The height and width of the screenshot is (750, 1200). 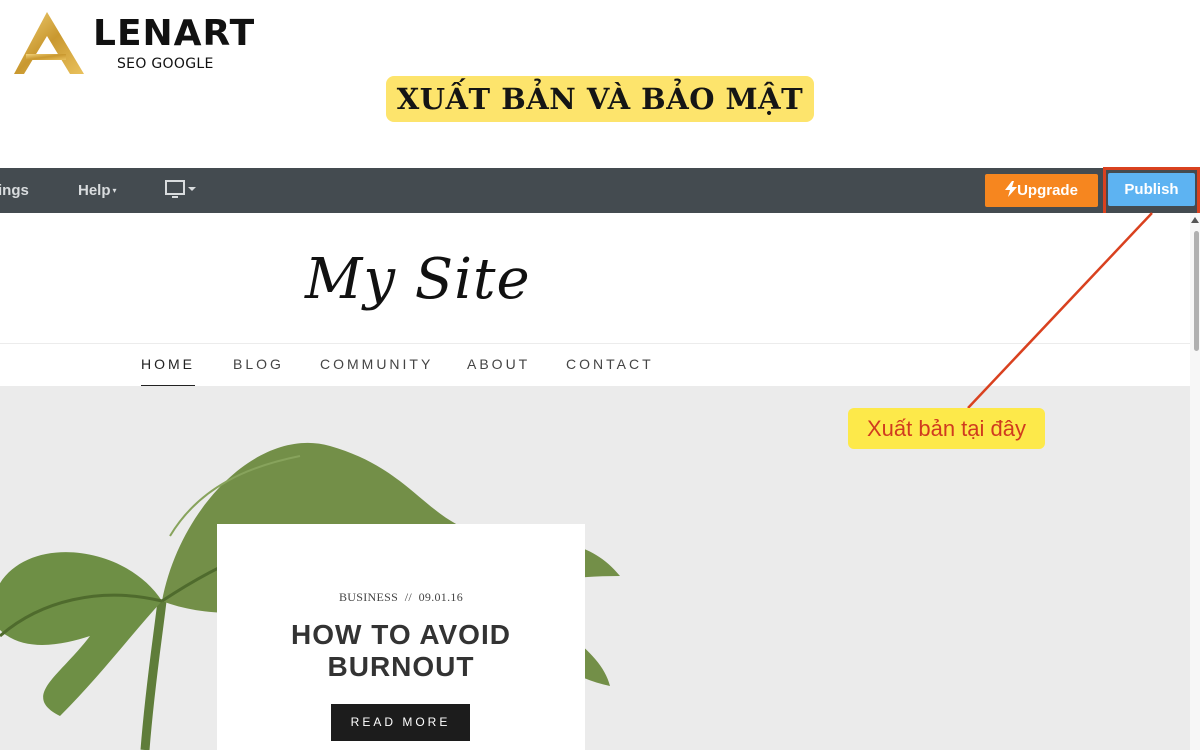 I want to click on logo-name: LENART, so click(x=174, y=33).